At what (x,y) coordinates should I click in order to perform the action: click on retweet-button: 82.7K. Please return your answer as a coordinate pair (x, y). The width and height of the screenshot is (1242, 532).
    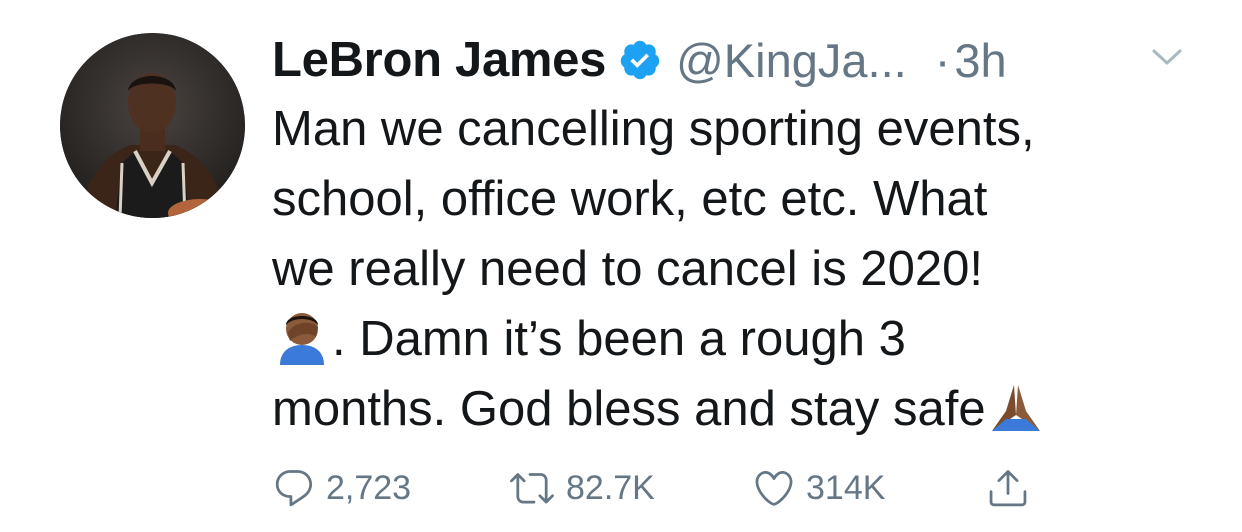
    Looking at the image, I should click on (581, 488).